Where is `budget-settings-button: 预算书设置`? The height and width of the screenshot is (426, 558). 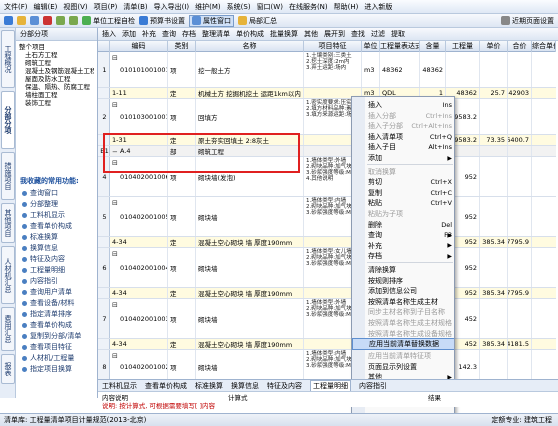
budget-settings-button: 预算书设置 is located at coordinates (162, 21).